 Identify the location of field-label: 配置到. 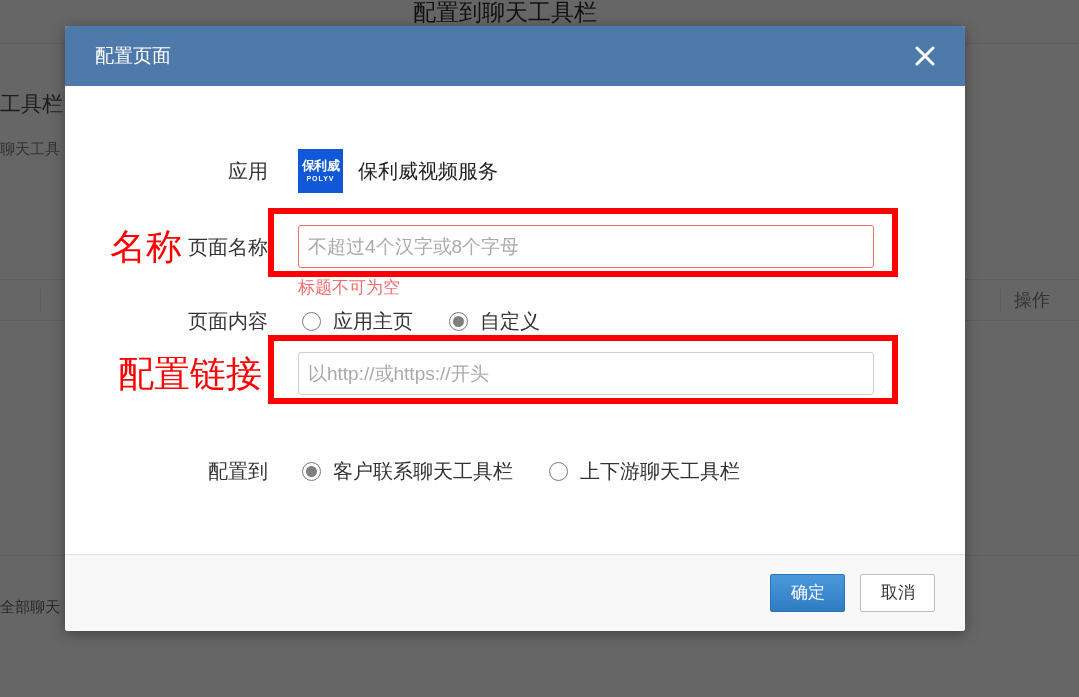
(238, 471).